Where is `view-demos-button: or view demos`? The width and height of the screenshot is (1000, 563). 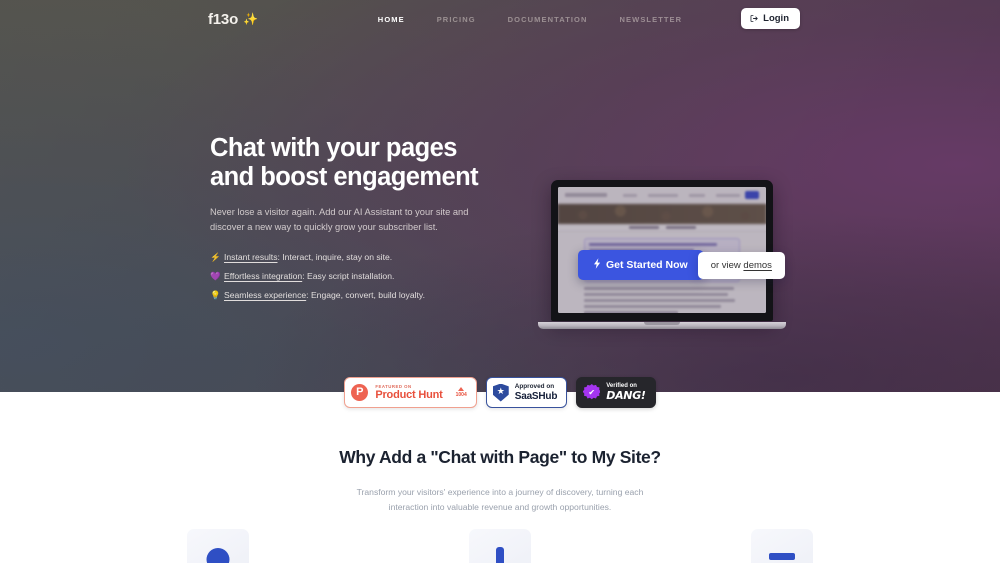
view-demos-button: or view demos is located at coordinates (741, 265).